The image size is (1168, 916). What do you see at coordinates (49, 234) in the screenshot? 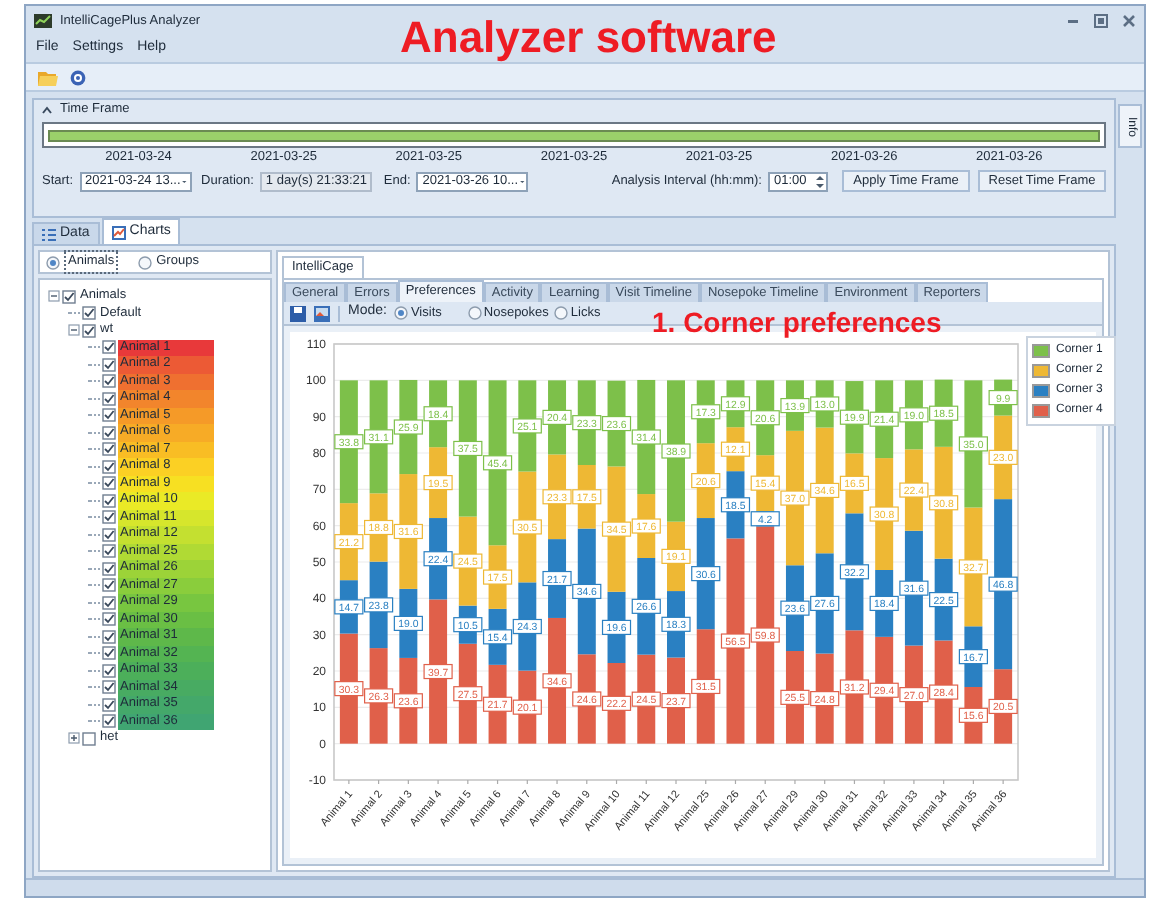
I see `list-icon` at bounding box center [49, 234].